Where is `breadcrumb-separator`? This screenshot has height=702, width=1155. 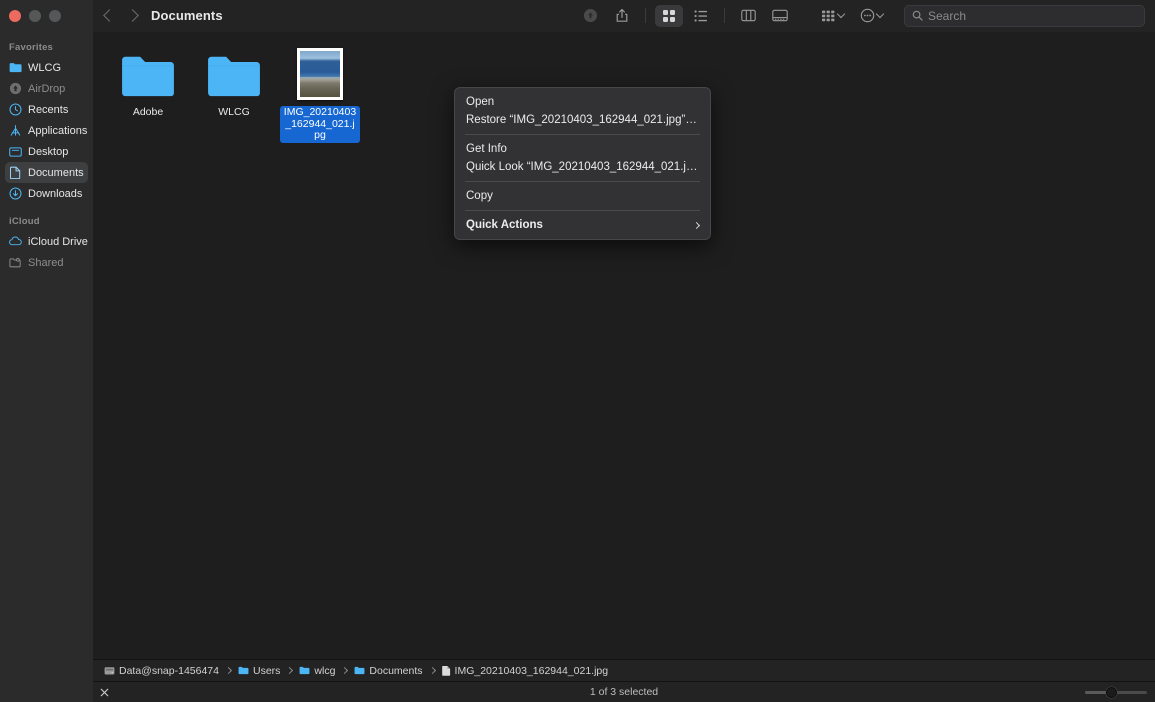 breadcrumb-separator is located at coordinates (228, 670).